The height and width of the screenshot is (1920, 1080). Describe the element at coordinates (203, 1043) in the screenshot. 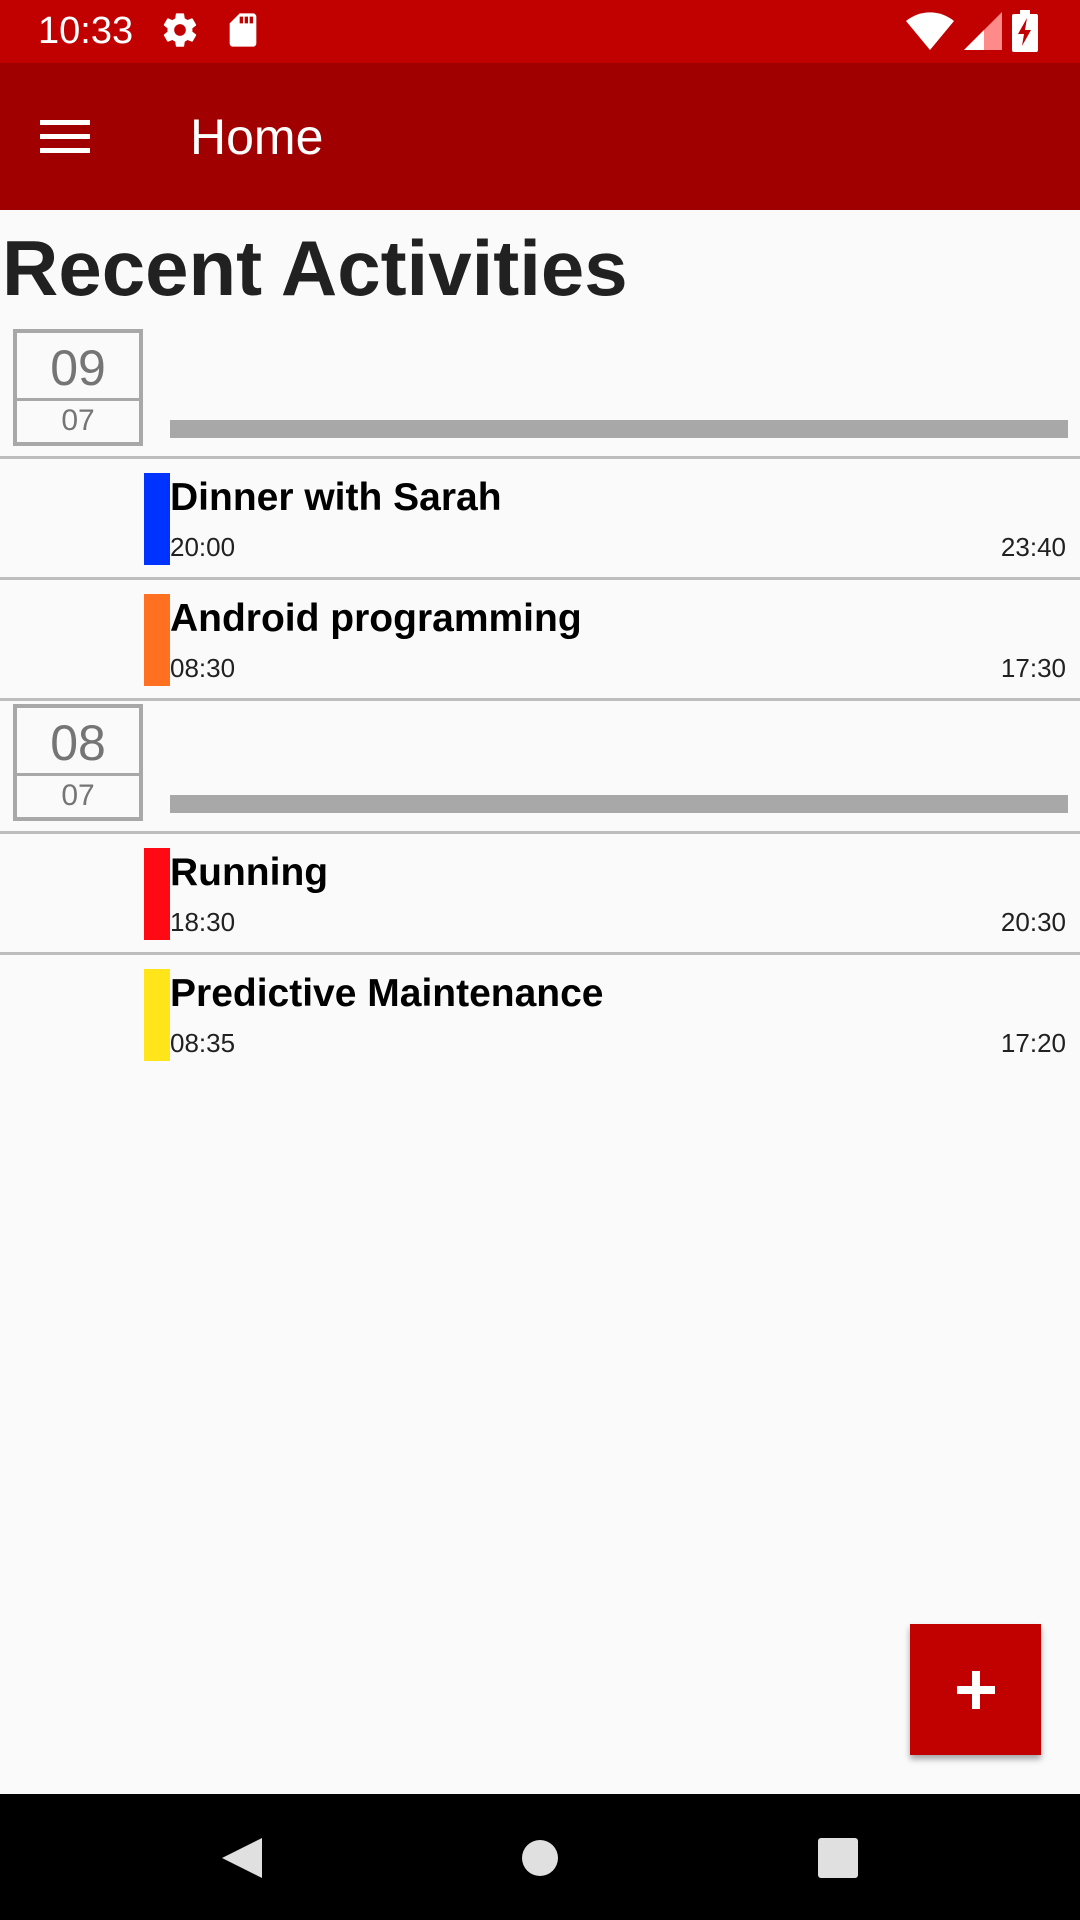

I see `activity-start-time: 08:35` at that location.